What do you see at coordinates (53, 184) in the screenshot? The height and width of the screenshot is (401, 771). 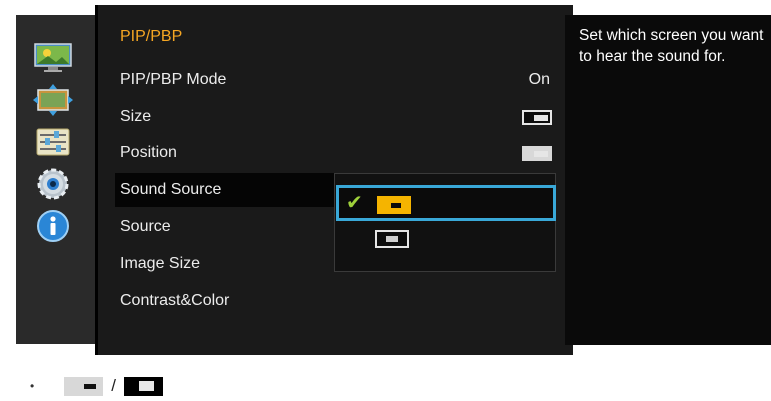 I see `gear-icon` at bounding box center [53, 184].